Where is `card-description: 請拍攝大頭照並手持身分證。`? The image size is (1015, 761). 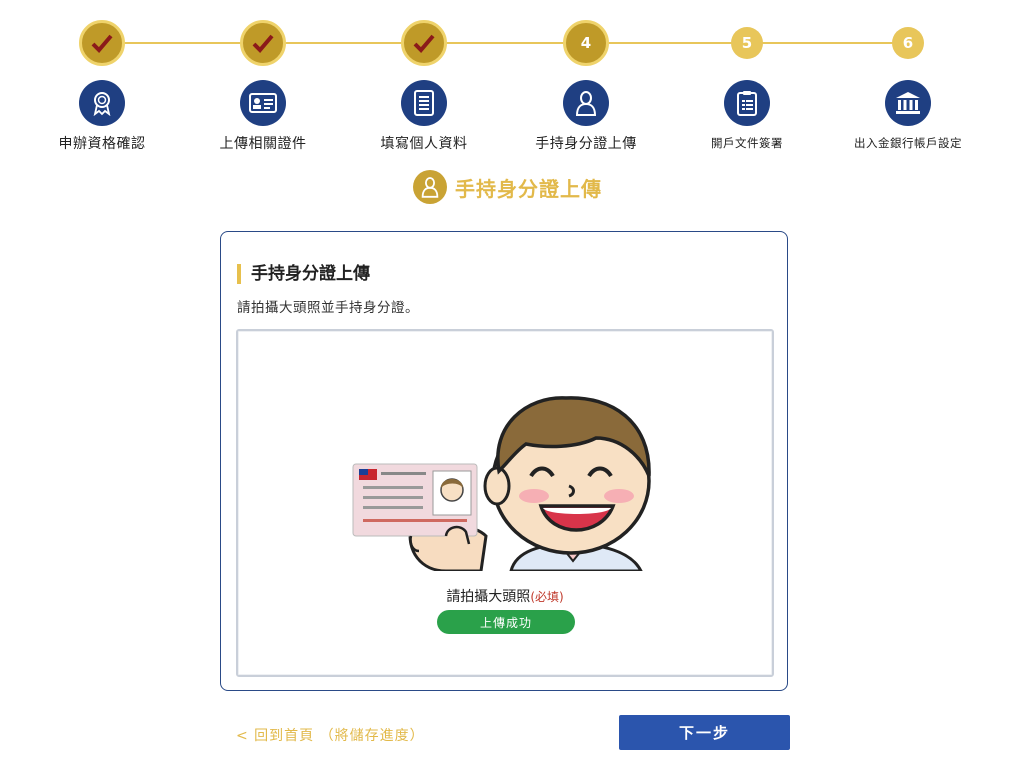 card-description: 請拍攝大頭照並手持身分證。 is located at coordinates (328, 308).